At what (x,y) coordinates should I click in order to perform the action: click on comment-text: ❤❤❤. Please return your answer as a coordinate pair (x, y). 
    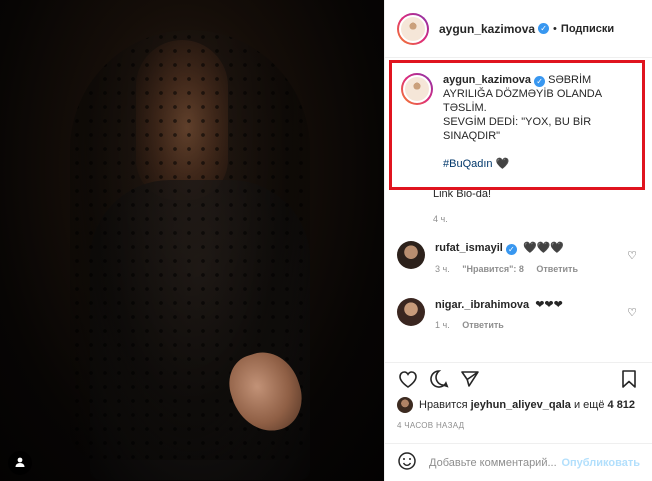
    Looking at the image, I should click on (549, 305).